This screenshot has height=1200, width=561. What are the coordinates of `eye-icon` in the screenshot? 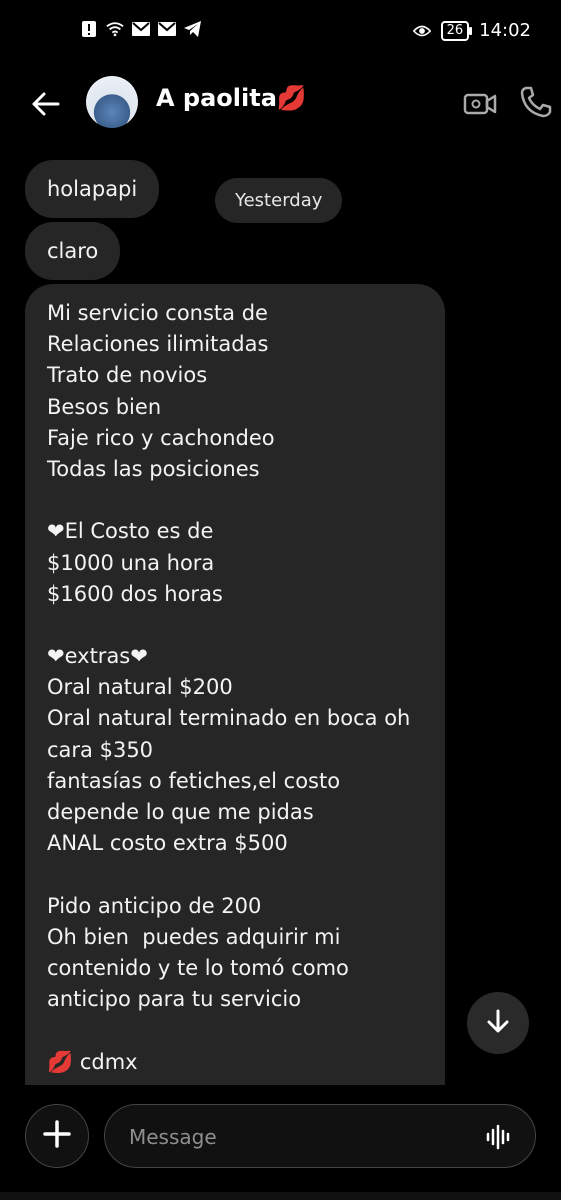 It's located at (421, 31).